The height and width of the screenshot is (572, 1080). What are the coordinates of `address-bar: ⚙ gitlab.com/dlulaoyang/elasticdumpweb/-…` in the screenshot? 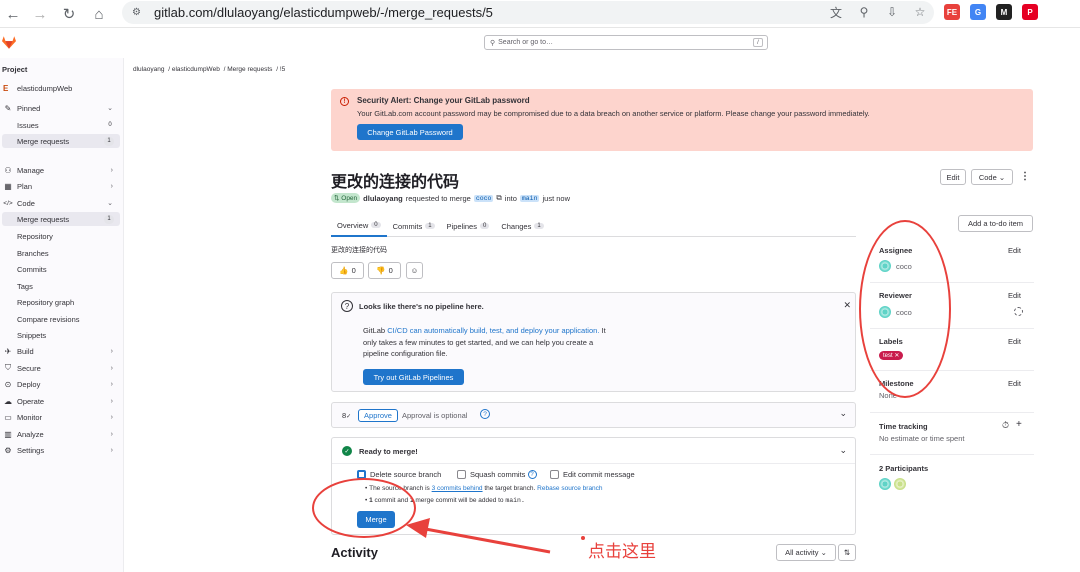 It's located at (528, 12).